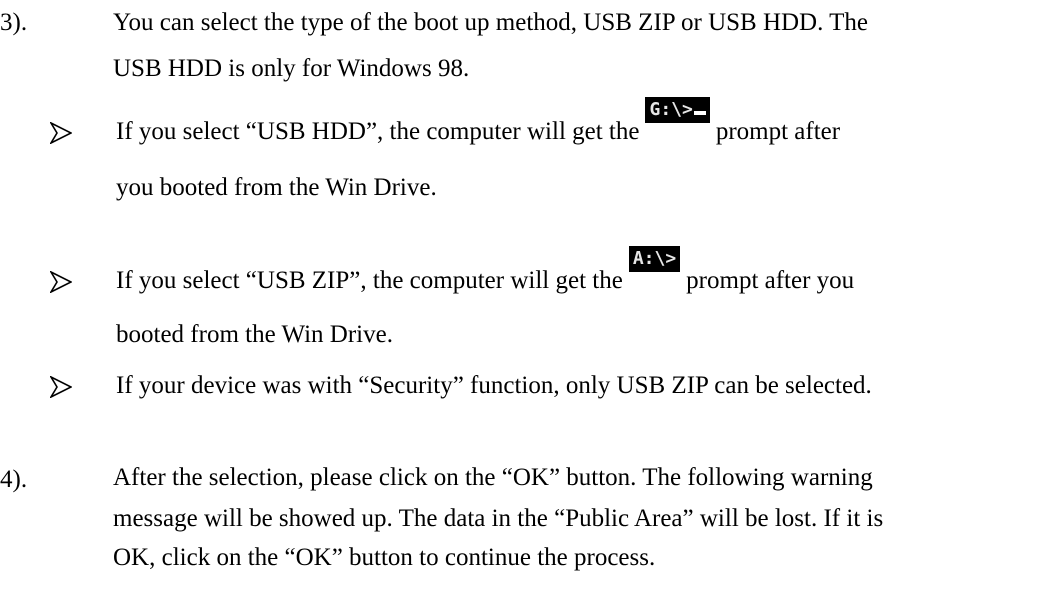 The width and height of the screenshot is (1049, 616). I want to click on a-drive-prompt-image: A:\>, so click(654, 259).